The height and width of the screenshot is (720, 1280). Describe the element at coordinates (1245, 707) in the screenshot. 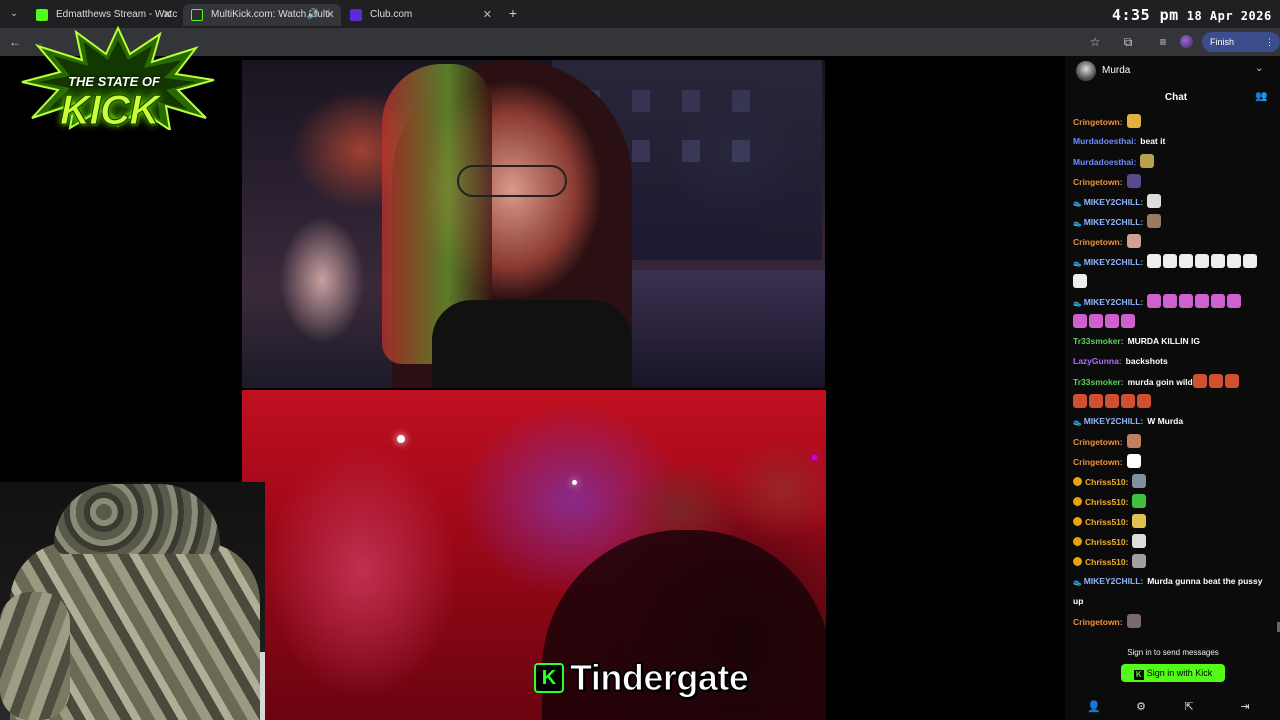

I see `collapse-chat-icon: ⇥` at that location.